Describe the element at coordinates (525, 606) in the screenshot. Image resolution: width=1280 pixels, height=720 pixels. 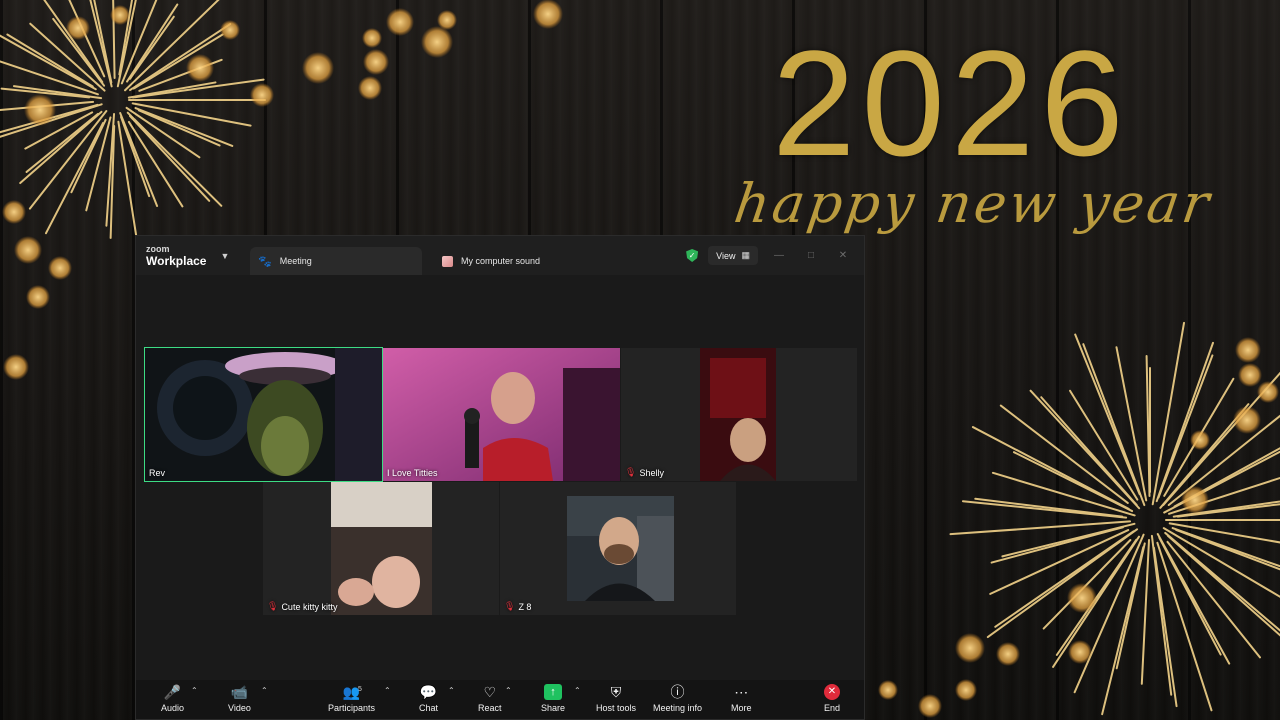
I see `participant-name: Z 8` at that location.